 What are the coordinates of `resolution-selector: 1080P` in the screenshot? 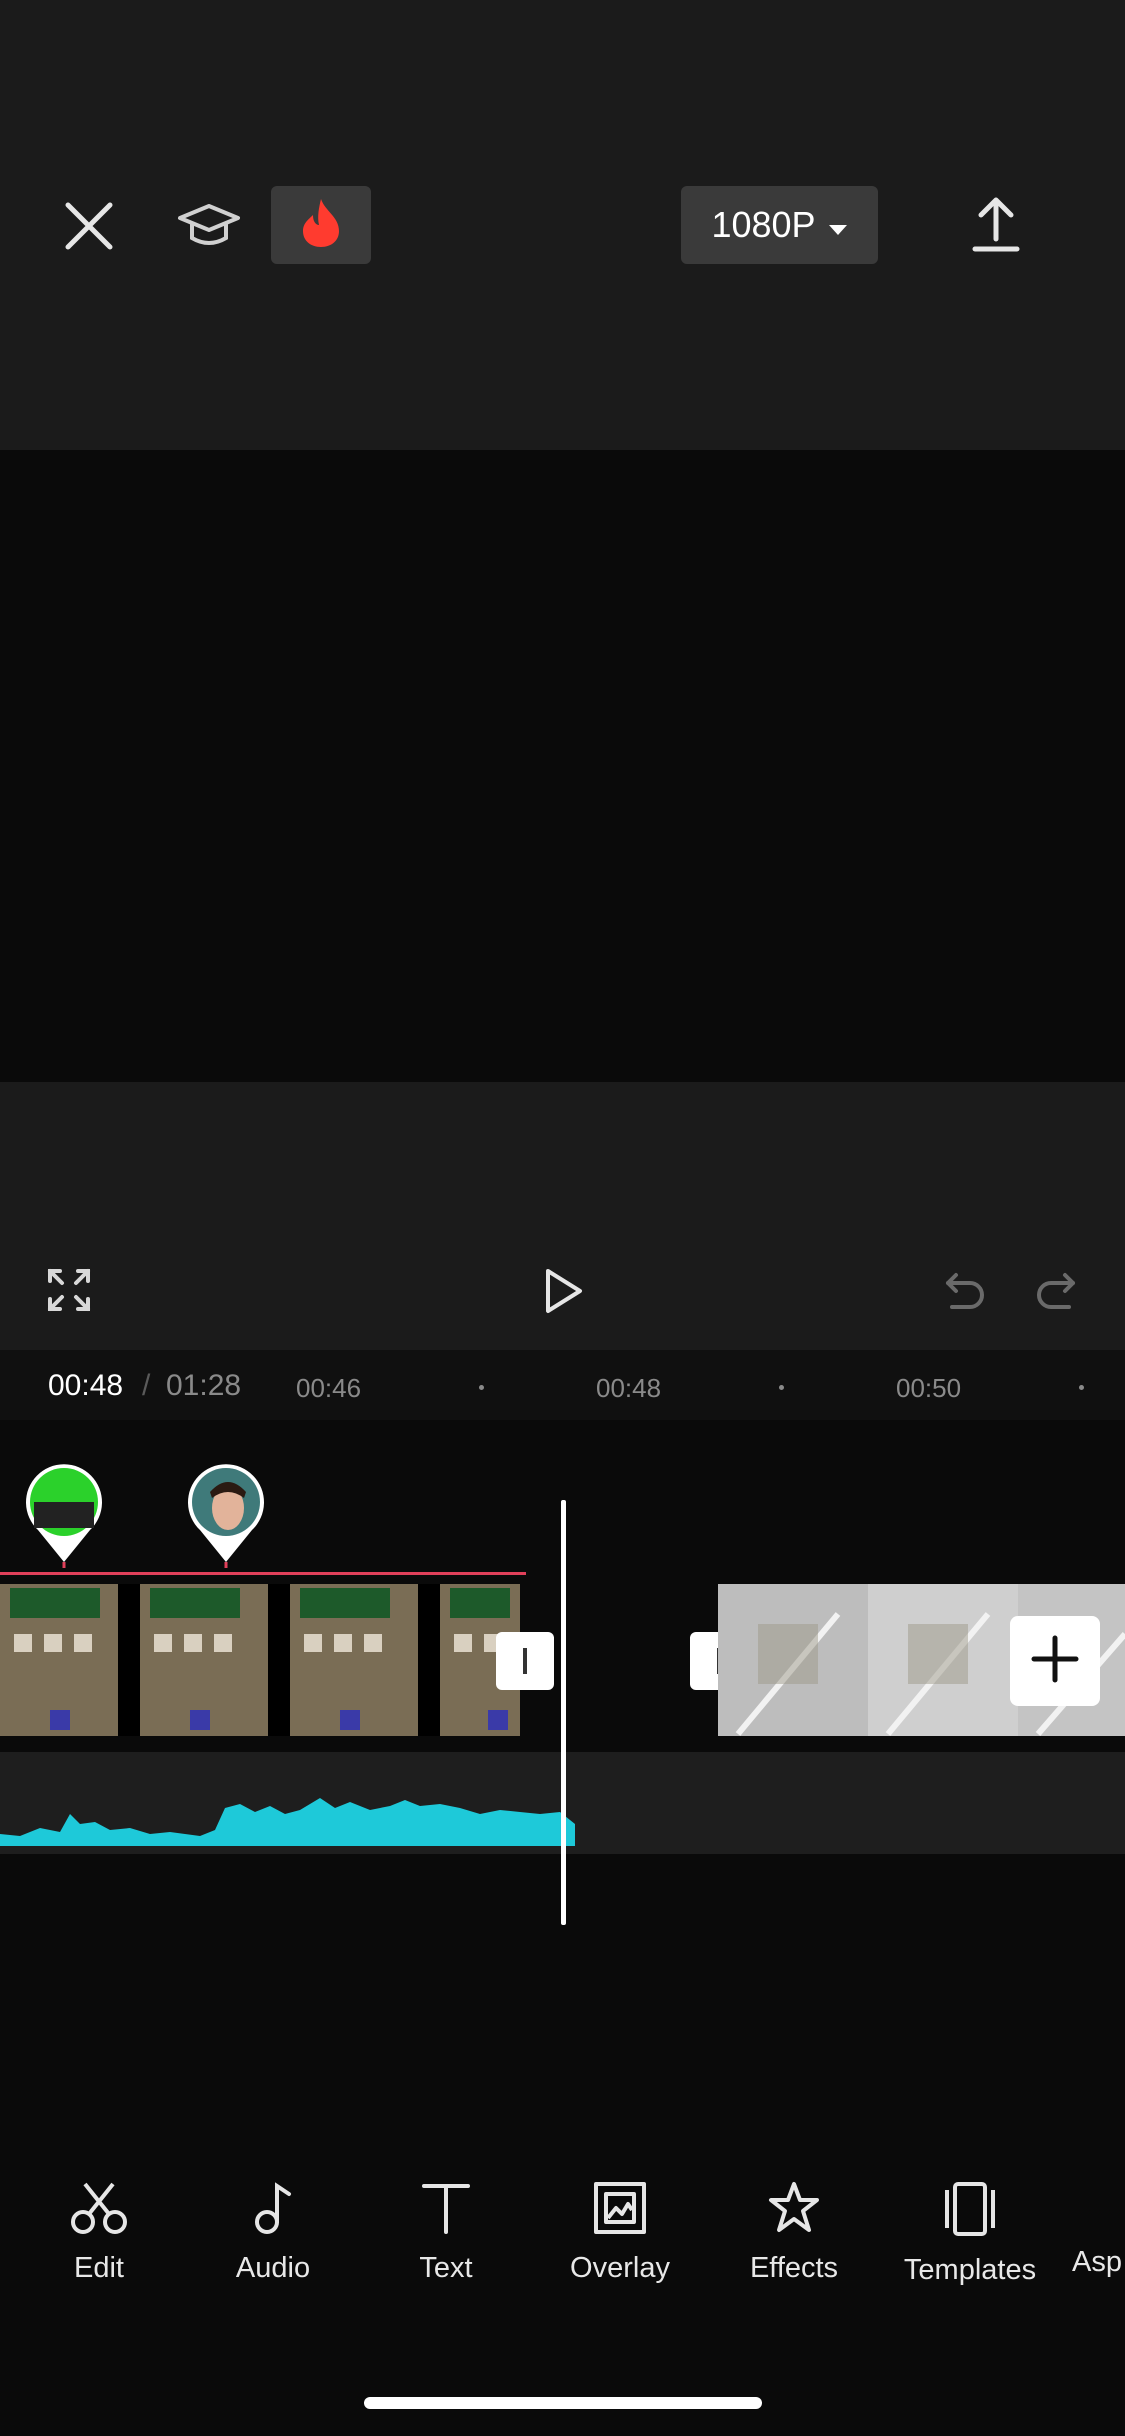 It's located at (779, 225).